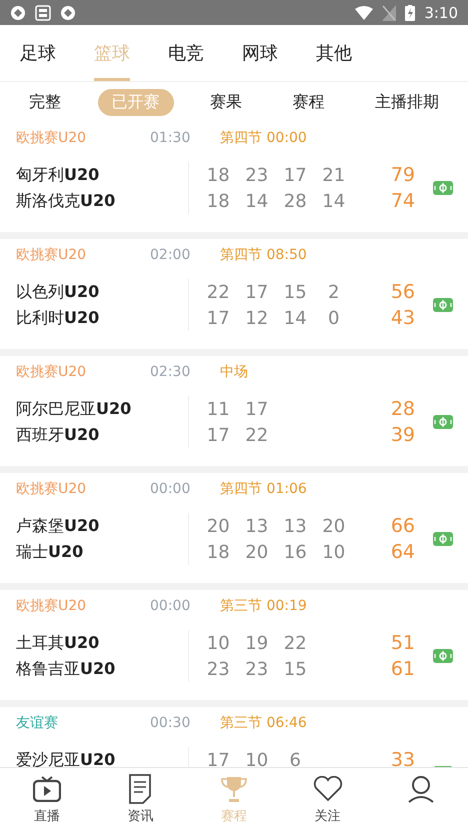 The height and width of the screenshot is (832, 468). What do you see at coordinates (218, 409) in the screenshot?
I see `quarter-score: 11` at bounding box center [218, 409].